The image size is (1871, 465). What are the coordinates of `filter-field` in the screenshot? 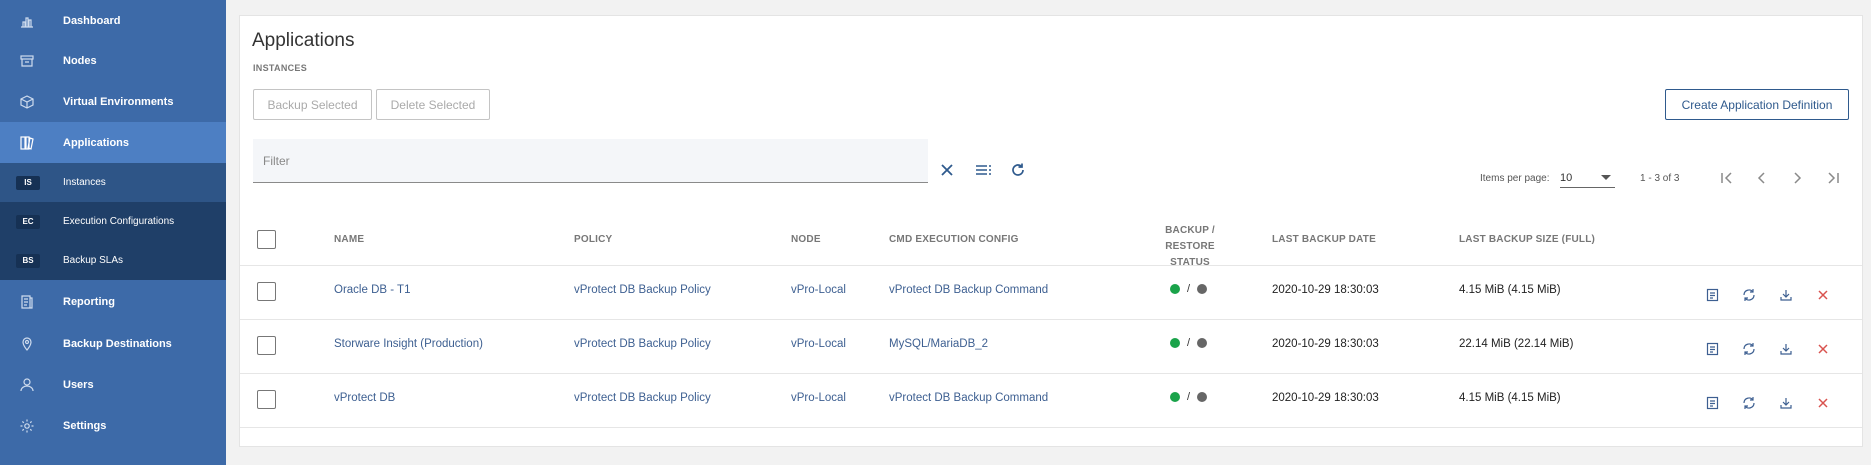 It's located at (590, 161).